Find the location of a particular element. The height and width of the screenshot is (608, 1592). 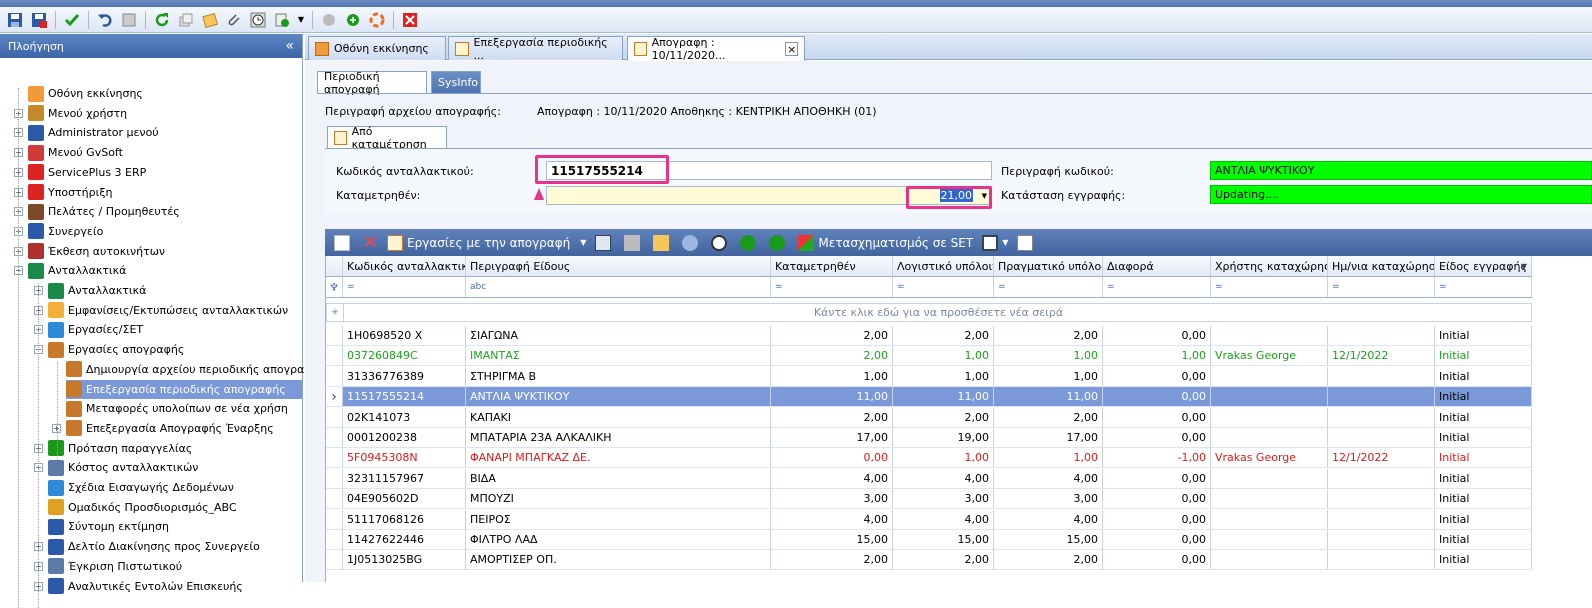

disabled-circle-icon is located at coordinates (329, 20).